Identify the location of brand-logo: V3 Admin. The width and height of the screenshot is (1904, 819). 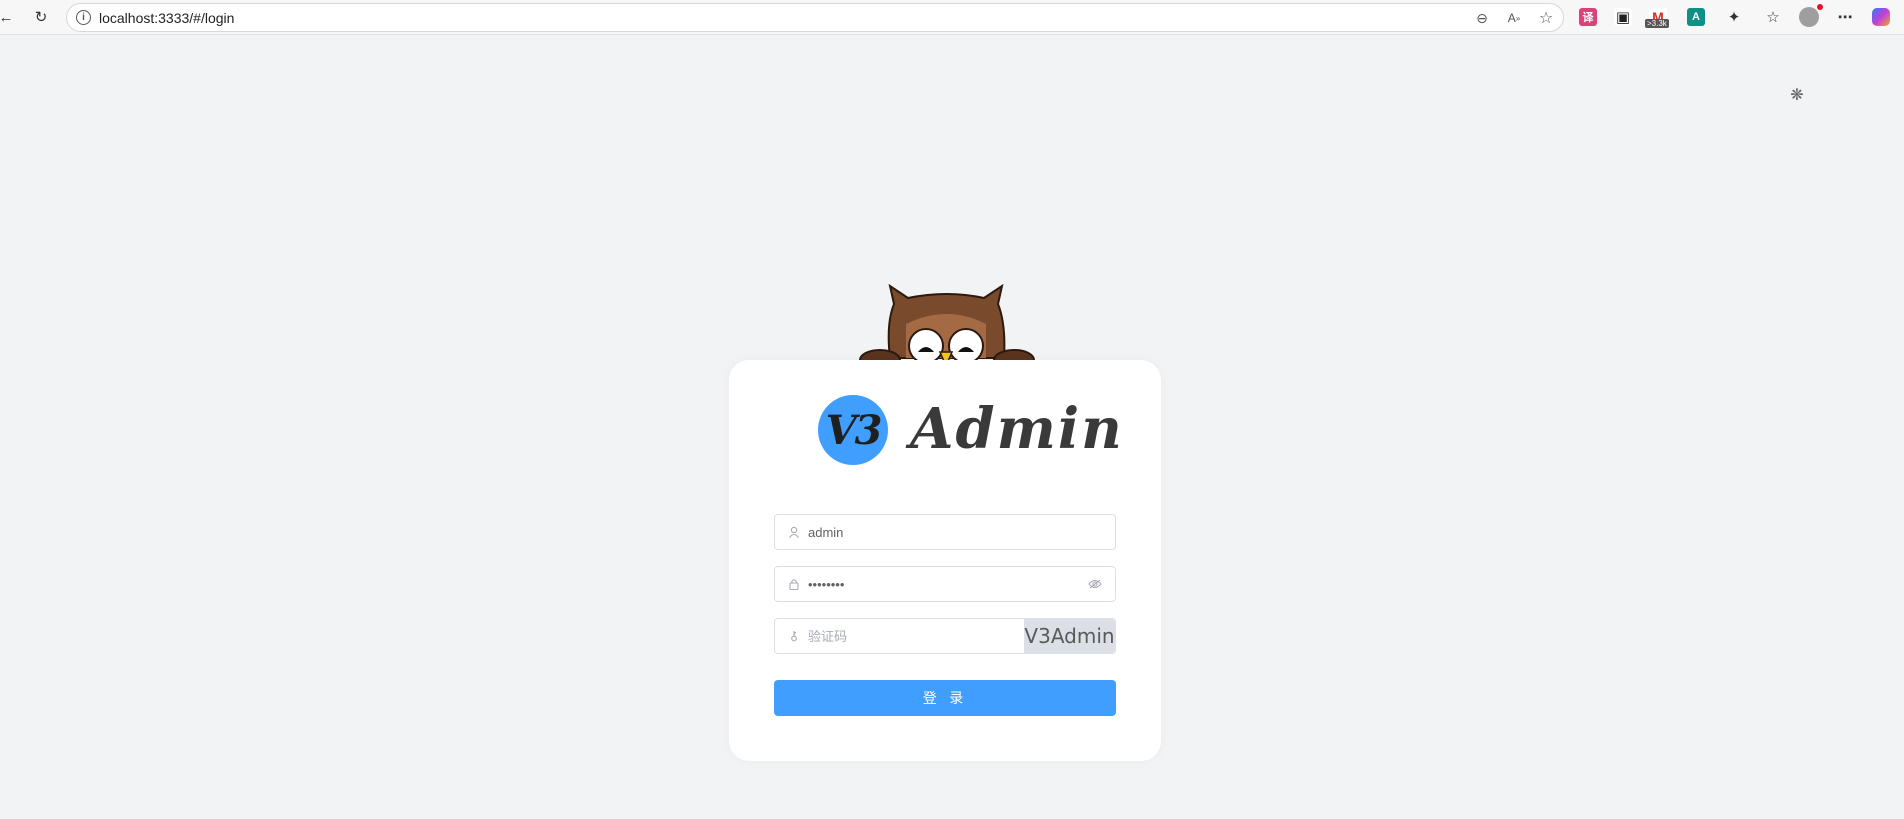
(970, 428).